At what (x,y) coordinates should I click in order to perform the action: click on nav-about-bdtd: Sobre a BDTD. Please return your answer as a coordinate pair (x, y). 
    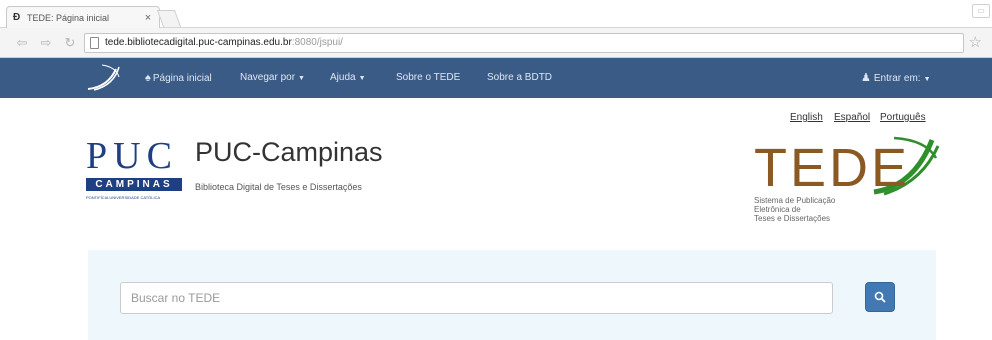
    Looking at the image, I should click on (519, 78).